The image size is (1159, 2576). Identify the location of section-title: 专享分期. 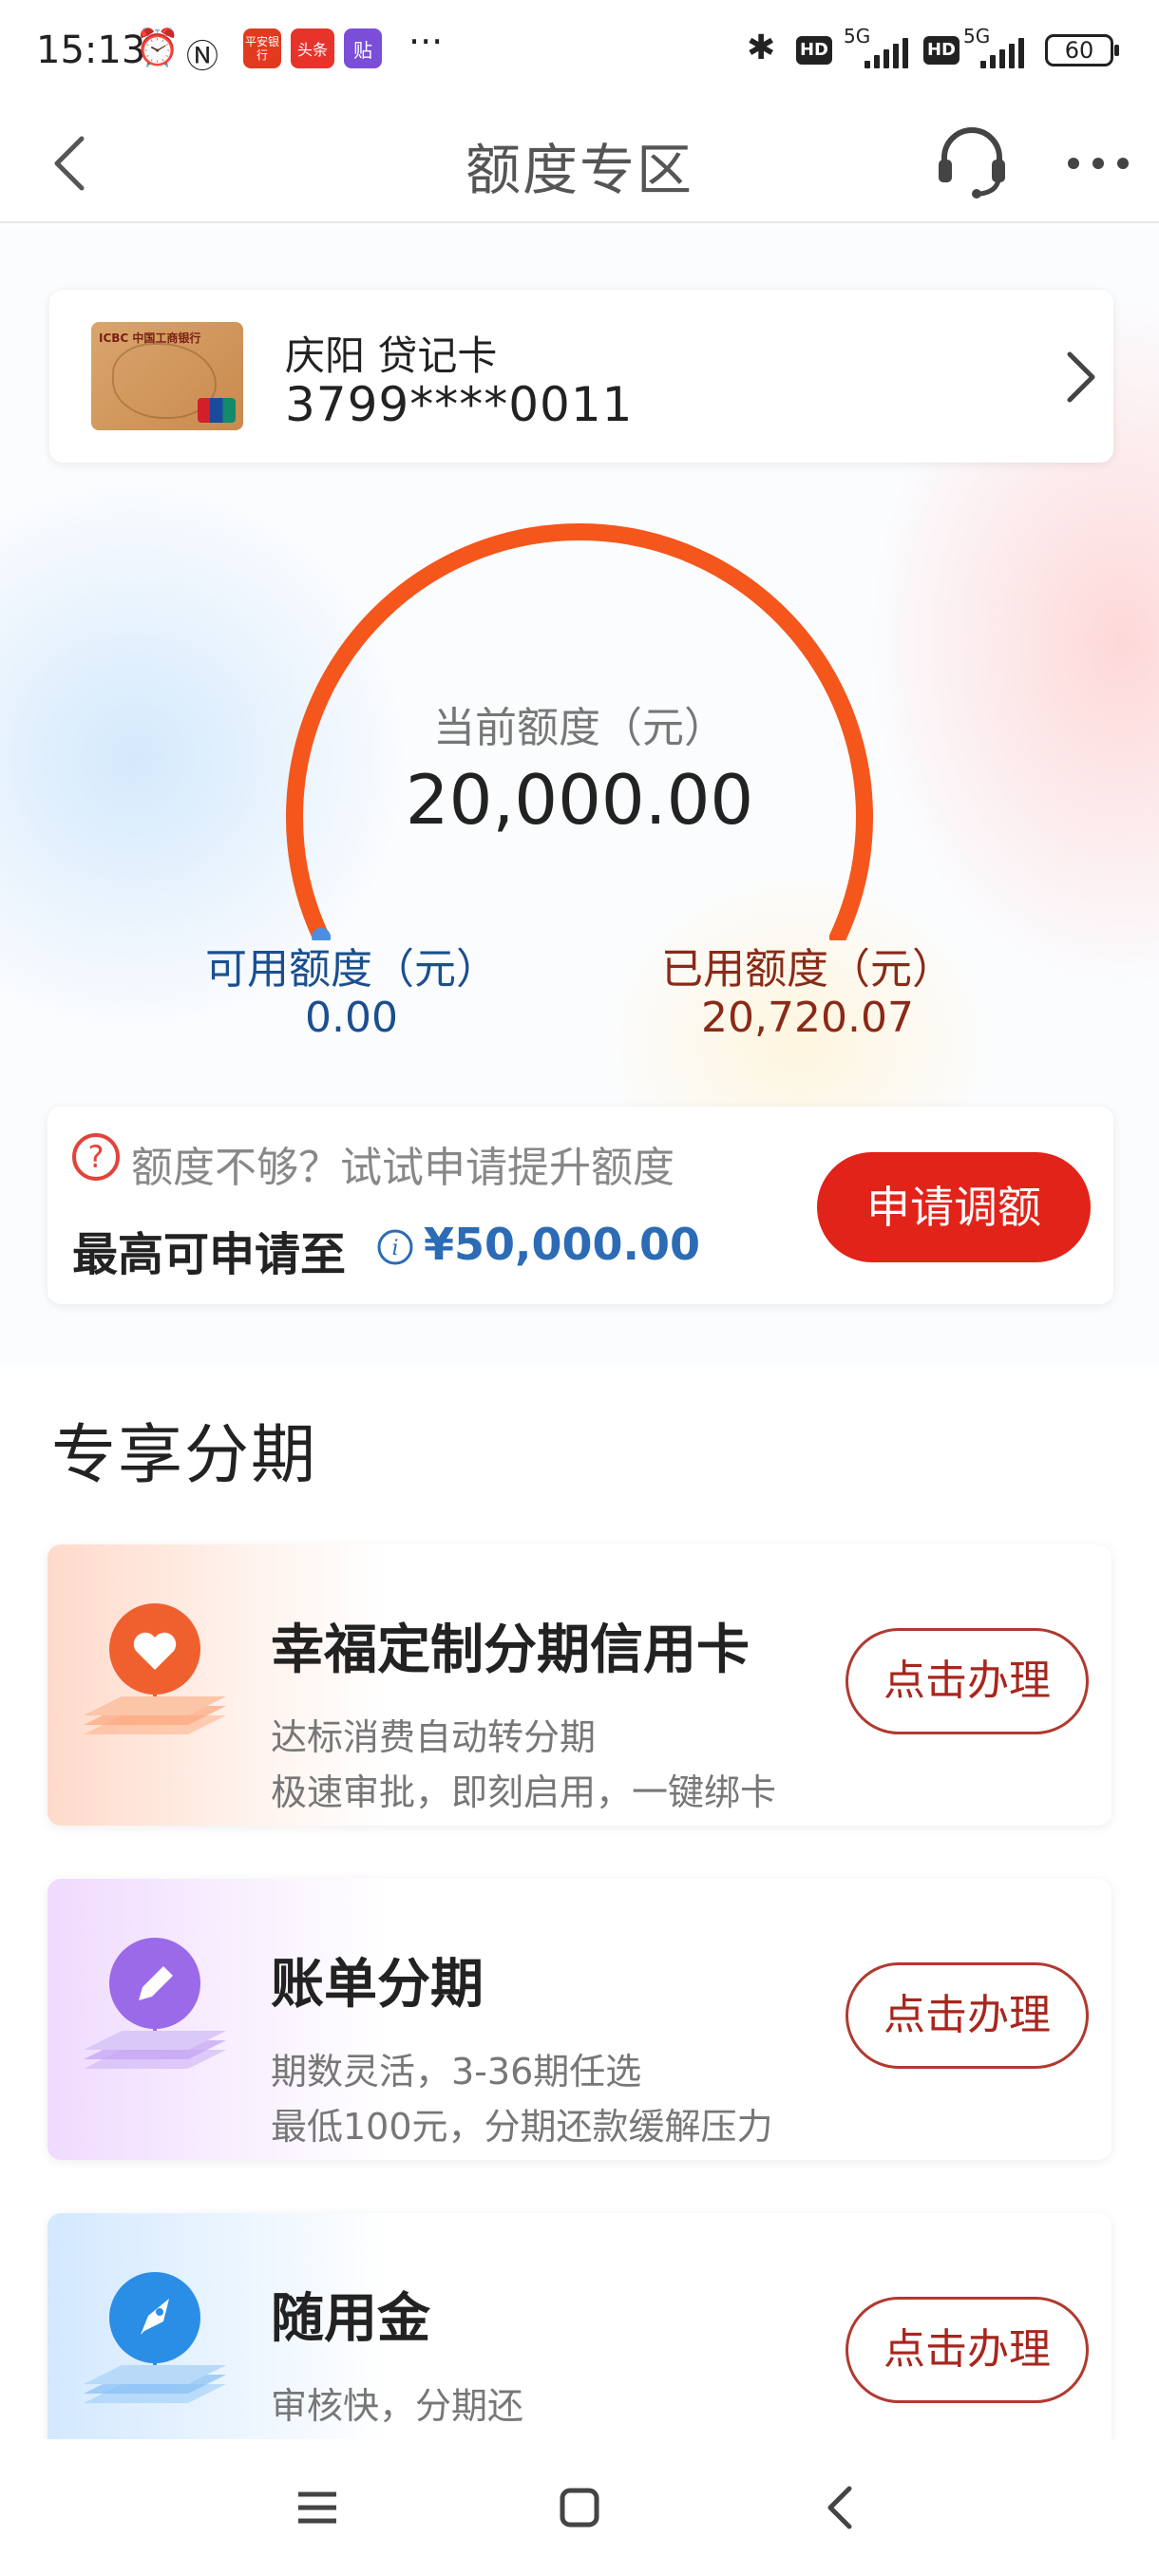
(184, 1455).